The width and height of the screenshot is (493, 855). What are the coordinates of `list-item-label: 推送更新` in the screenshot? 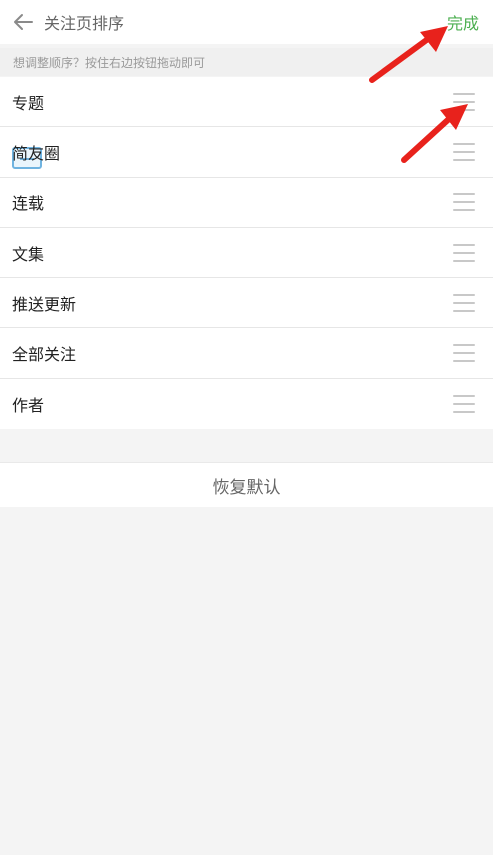 It's located at (44, 304).